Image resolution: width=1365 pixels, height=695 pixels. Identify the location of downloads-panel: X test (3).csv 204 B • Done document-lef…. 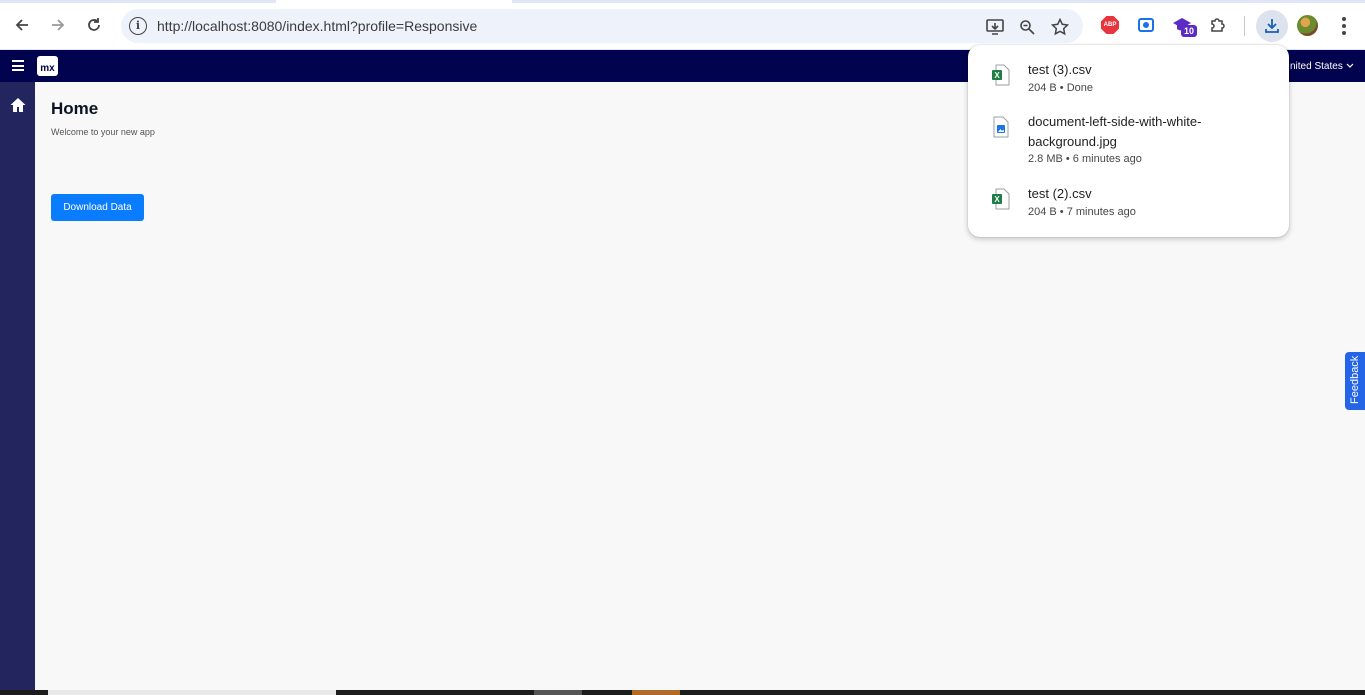
(1128, 141).